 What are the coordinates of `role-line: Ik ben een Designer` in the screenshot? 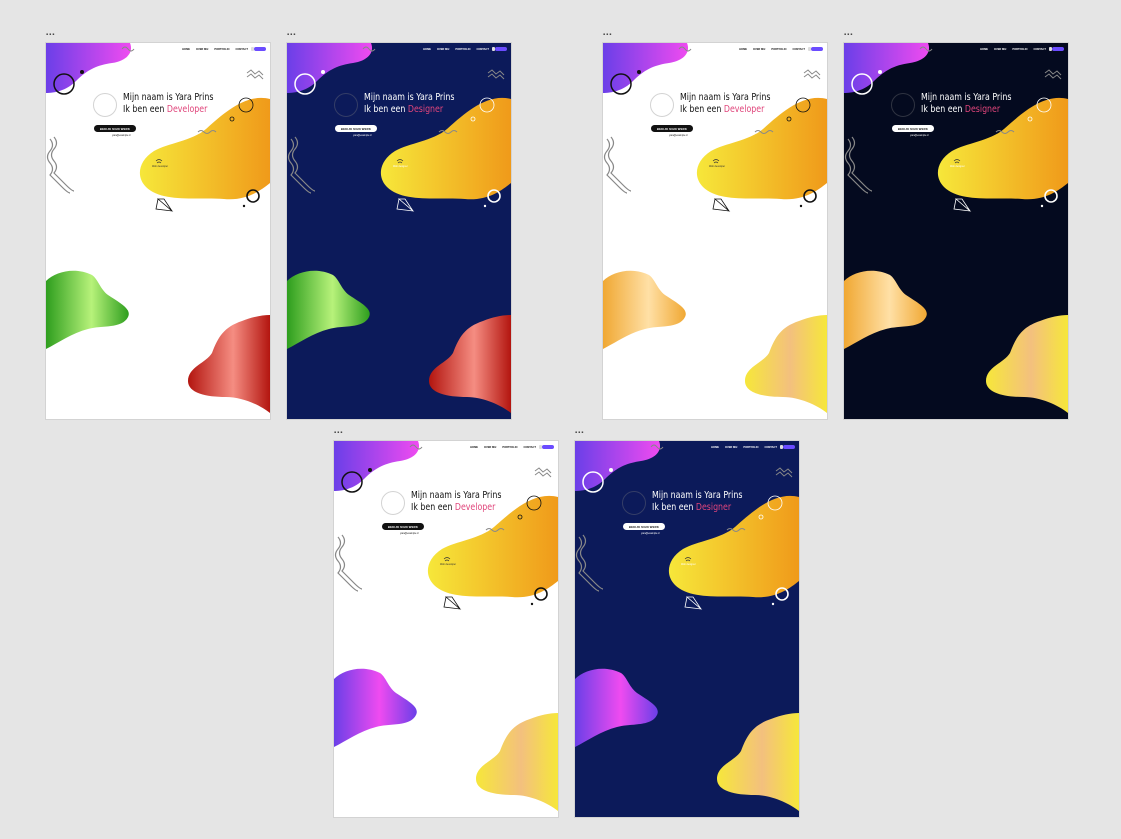 It's located at (697, 508).